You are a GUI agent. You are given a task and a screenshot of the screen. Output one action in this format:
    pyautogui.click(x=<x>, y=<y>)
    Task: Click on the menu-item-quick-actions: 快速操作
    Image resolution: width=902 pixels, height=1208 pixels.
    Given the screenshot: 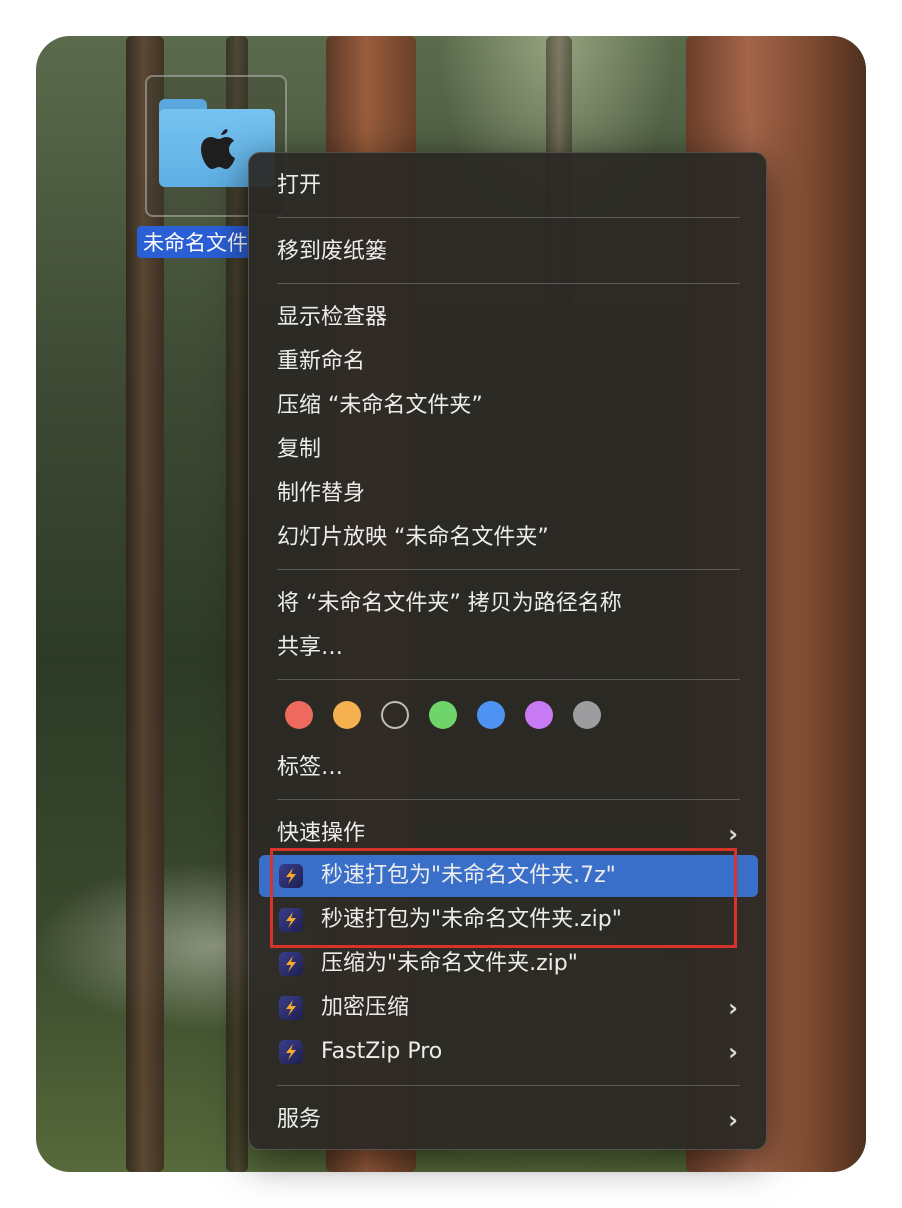 What is the action you would take?
    pyautogui.click(x=321, y=834)
    